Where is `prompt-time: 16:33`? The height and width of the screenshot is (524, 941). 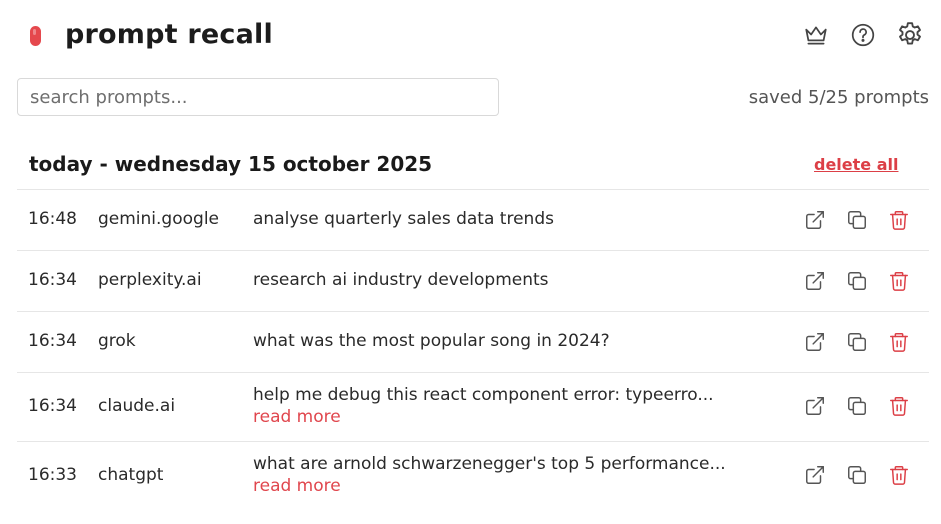
prompt-time: 16:33 is located at coordinates (52, 475).